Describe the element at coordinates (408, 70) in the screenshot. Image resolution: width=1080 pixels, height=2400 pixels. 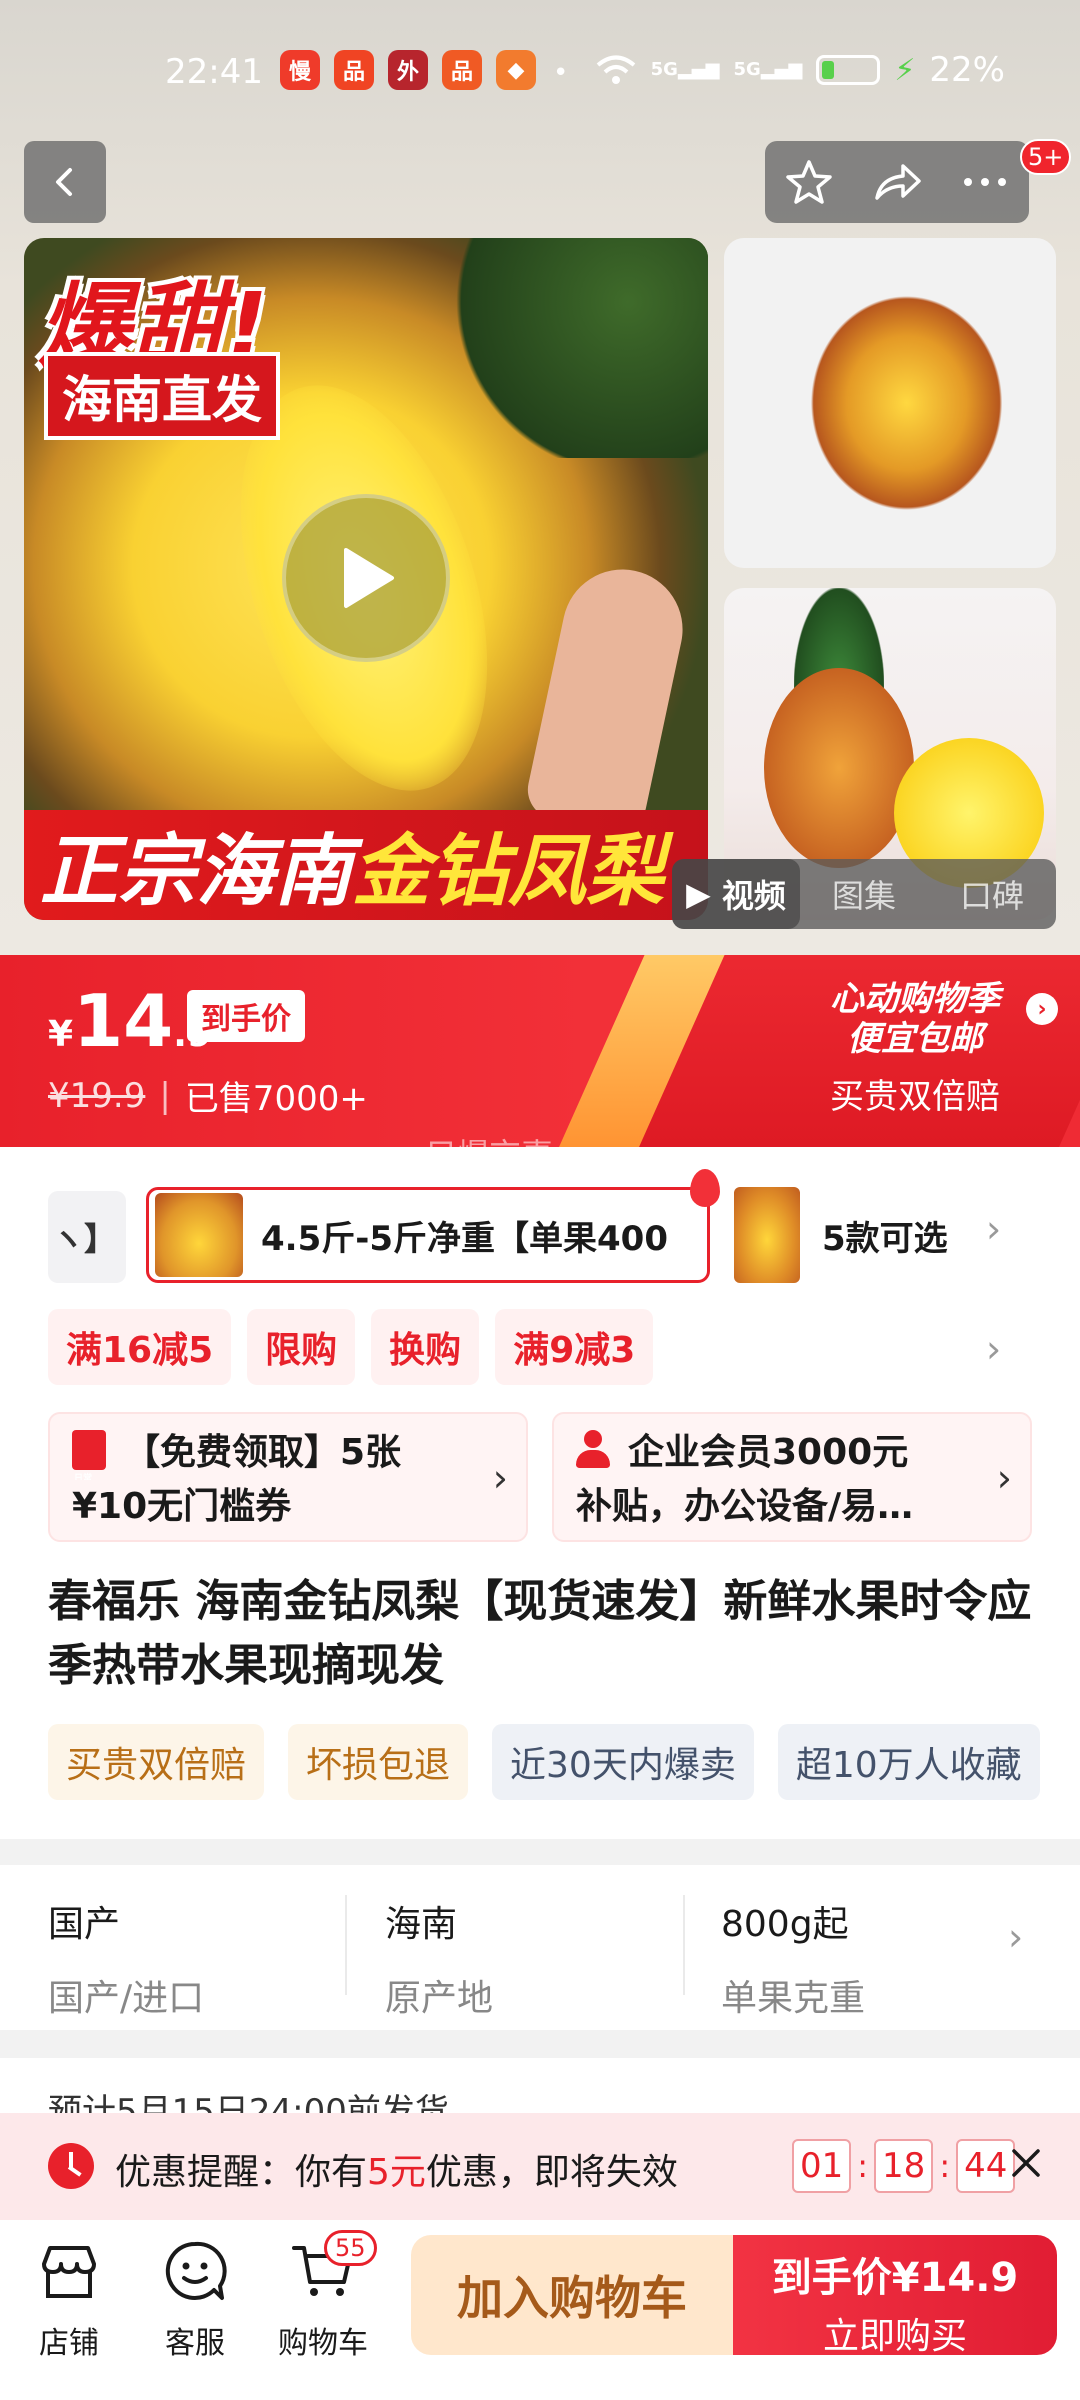
I see `notification-app-icons: 慢 品 外 品 ◆` at that location.